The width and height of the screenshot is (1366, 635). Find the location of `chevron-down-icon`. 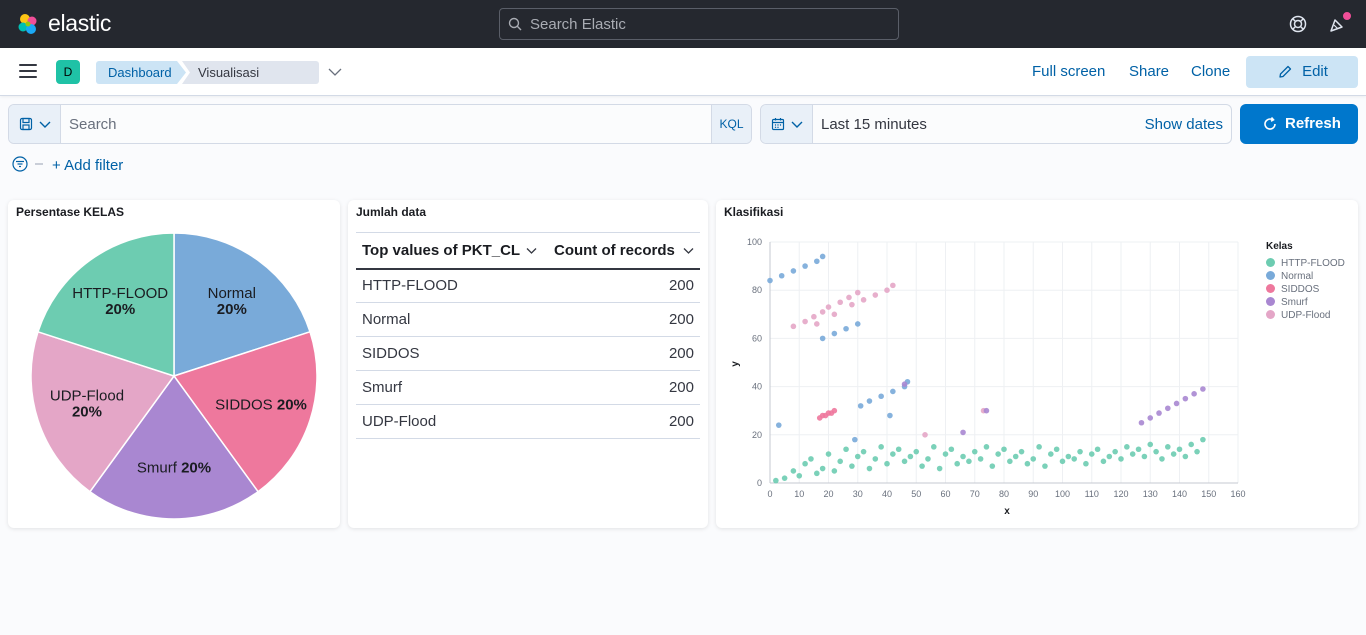

chevron-down-icon is located at coordinates (335, 72).